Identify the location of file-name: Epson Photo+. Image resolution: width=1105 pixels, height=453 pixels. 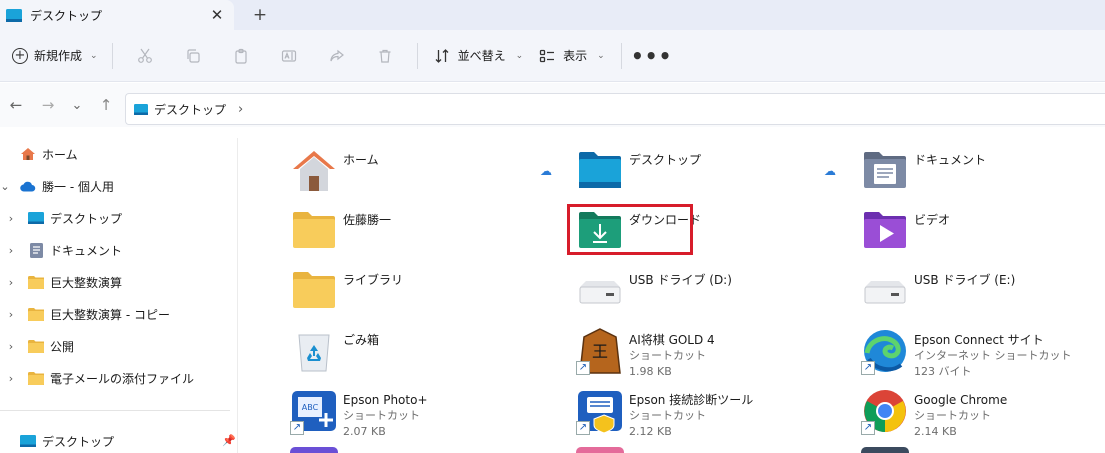
(385, 400).